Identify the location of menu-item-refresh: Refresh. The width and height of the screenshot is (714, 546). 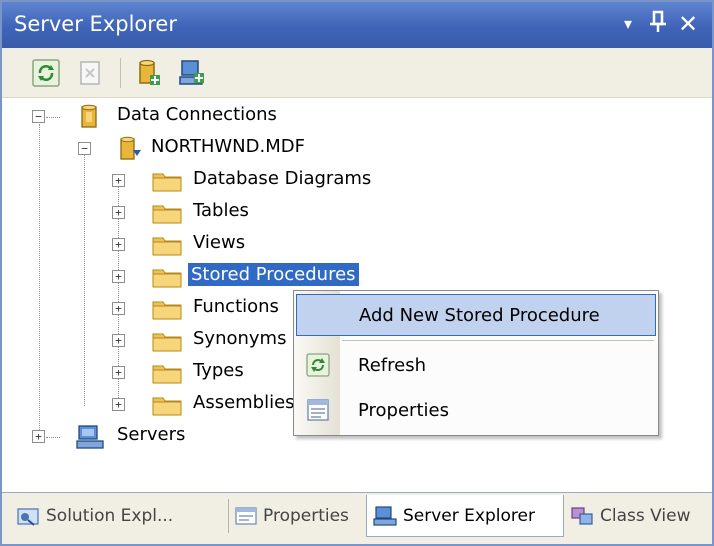
(476, 365).